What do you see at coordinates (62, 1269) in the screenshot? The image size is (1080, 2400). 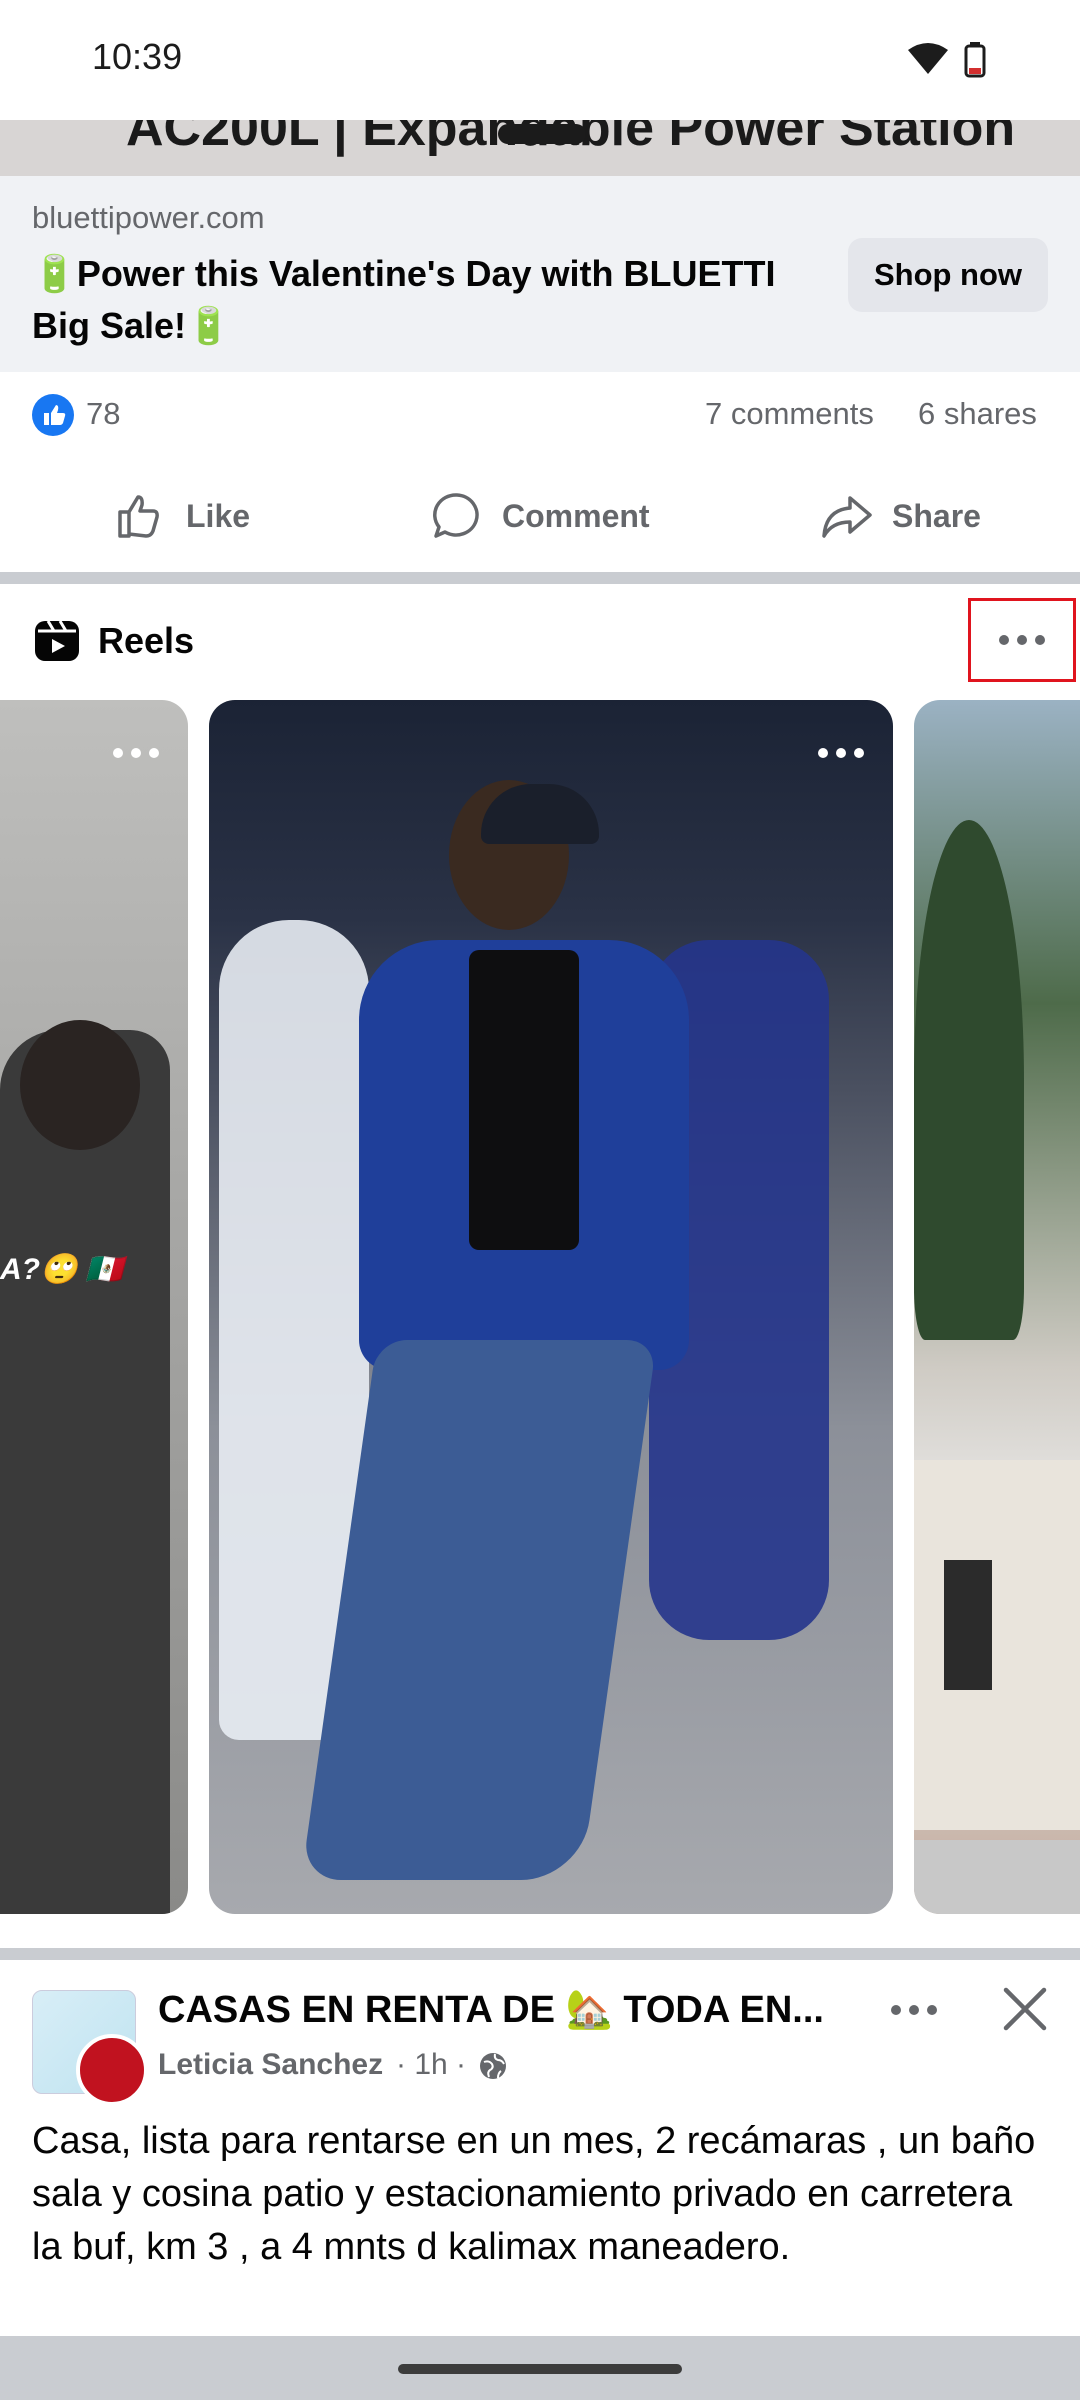 I see `reel-caption: A?🙄 🇲🇽` at bounding box center [62, 1269].